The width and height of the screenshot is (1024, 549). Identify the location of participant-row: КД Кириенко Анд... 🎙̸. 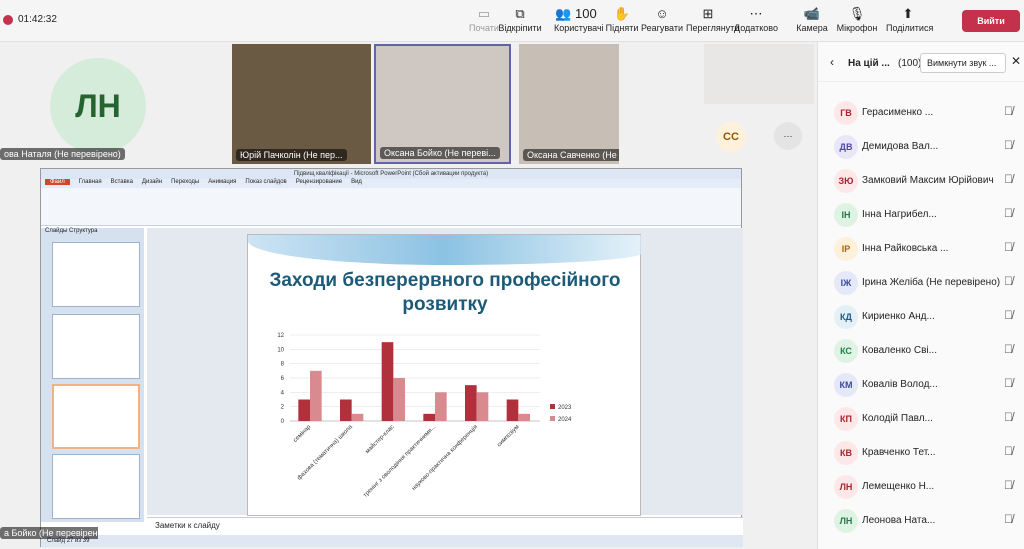
(921, 319).